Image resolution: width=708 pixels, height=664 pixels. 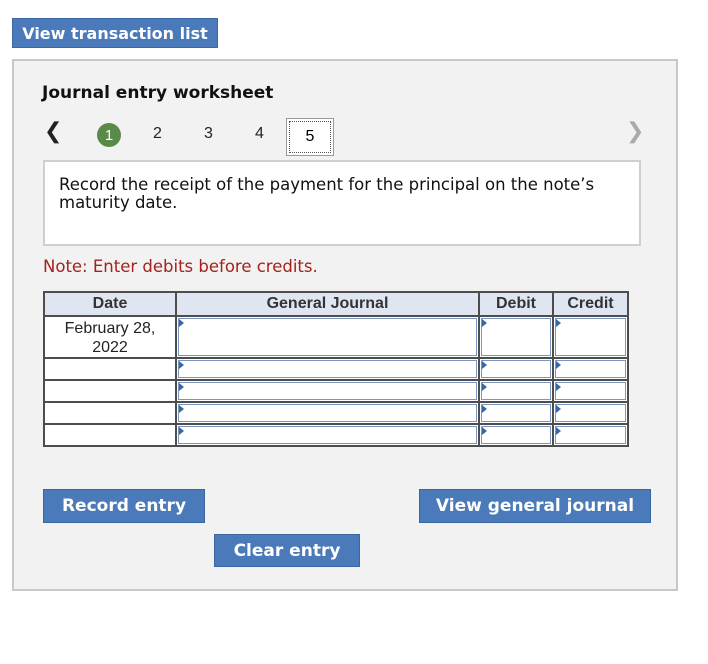 What do you see at coordinates (208, 134) in the screenshot?
I see `step-3-button: 3` at bounding box center [208, 134].